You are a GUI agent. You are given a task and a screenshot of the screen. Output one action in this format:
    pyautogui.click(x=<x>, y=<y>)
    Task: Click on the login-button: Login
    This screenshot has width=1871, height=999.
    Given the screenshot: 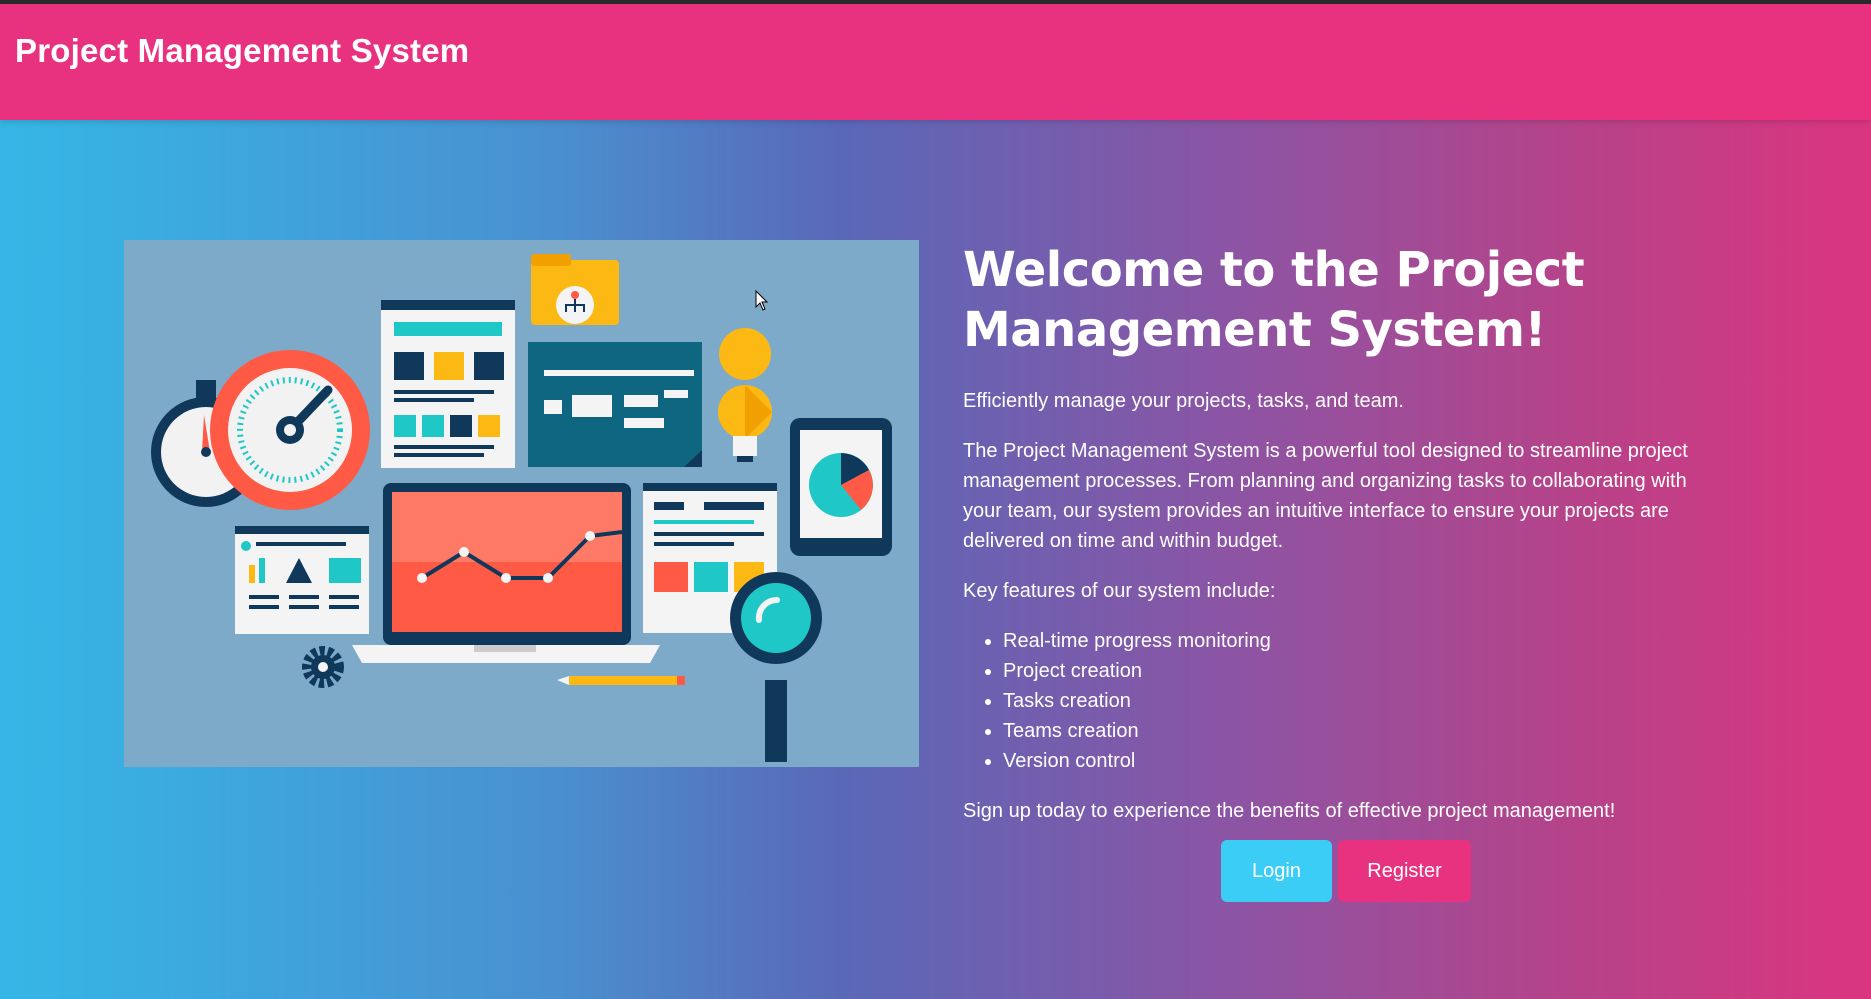 What is the action you would take?
    pyautogui.click(x=1276, y=871)
    